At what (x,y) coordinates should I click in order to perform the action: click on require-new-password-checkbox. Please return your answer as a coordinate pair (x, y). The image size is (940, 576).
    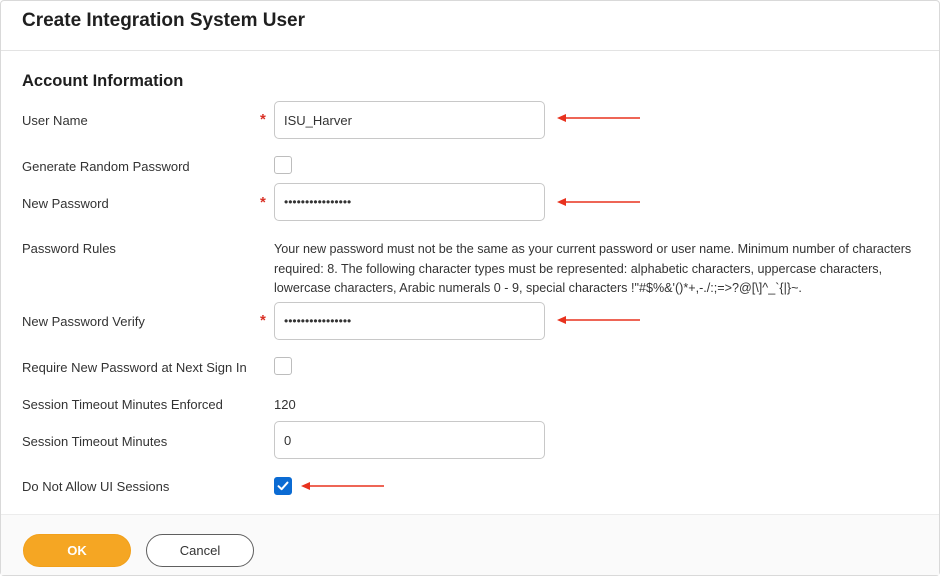
    Looking at the image, I should click on (283, 366).